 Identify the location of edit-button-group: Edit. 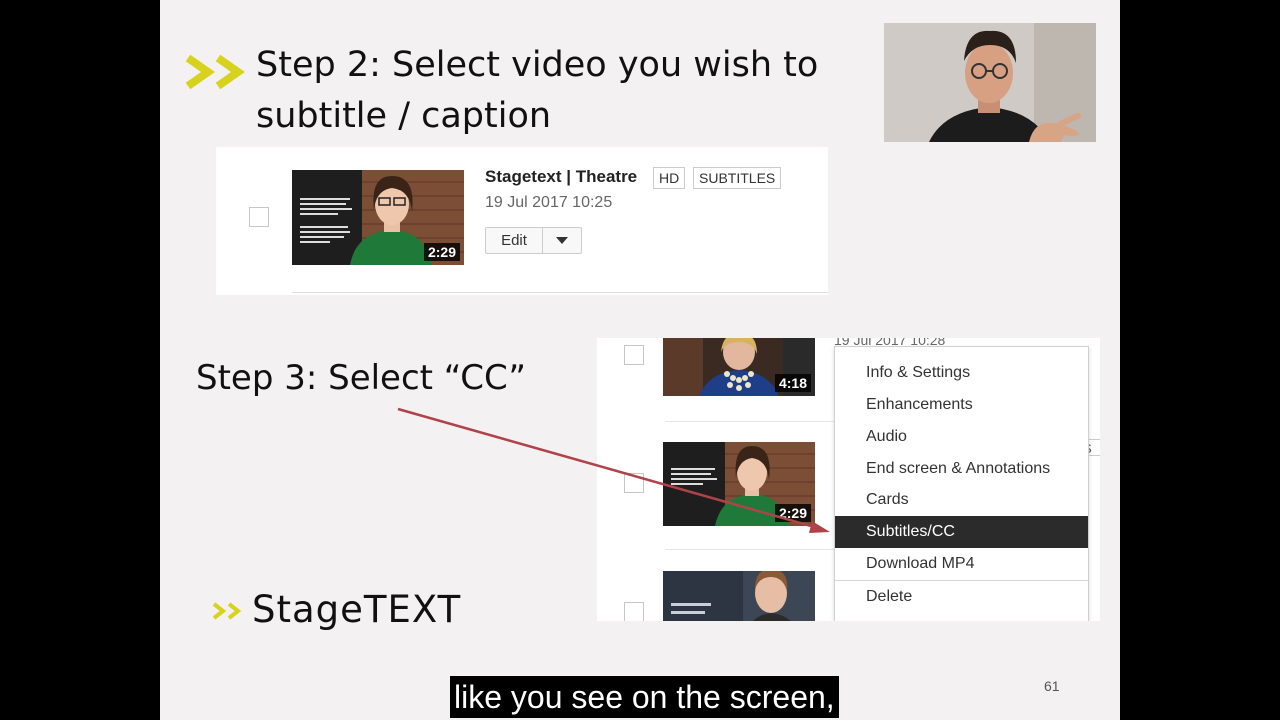
(533, 240).